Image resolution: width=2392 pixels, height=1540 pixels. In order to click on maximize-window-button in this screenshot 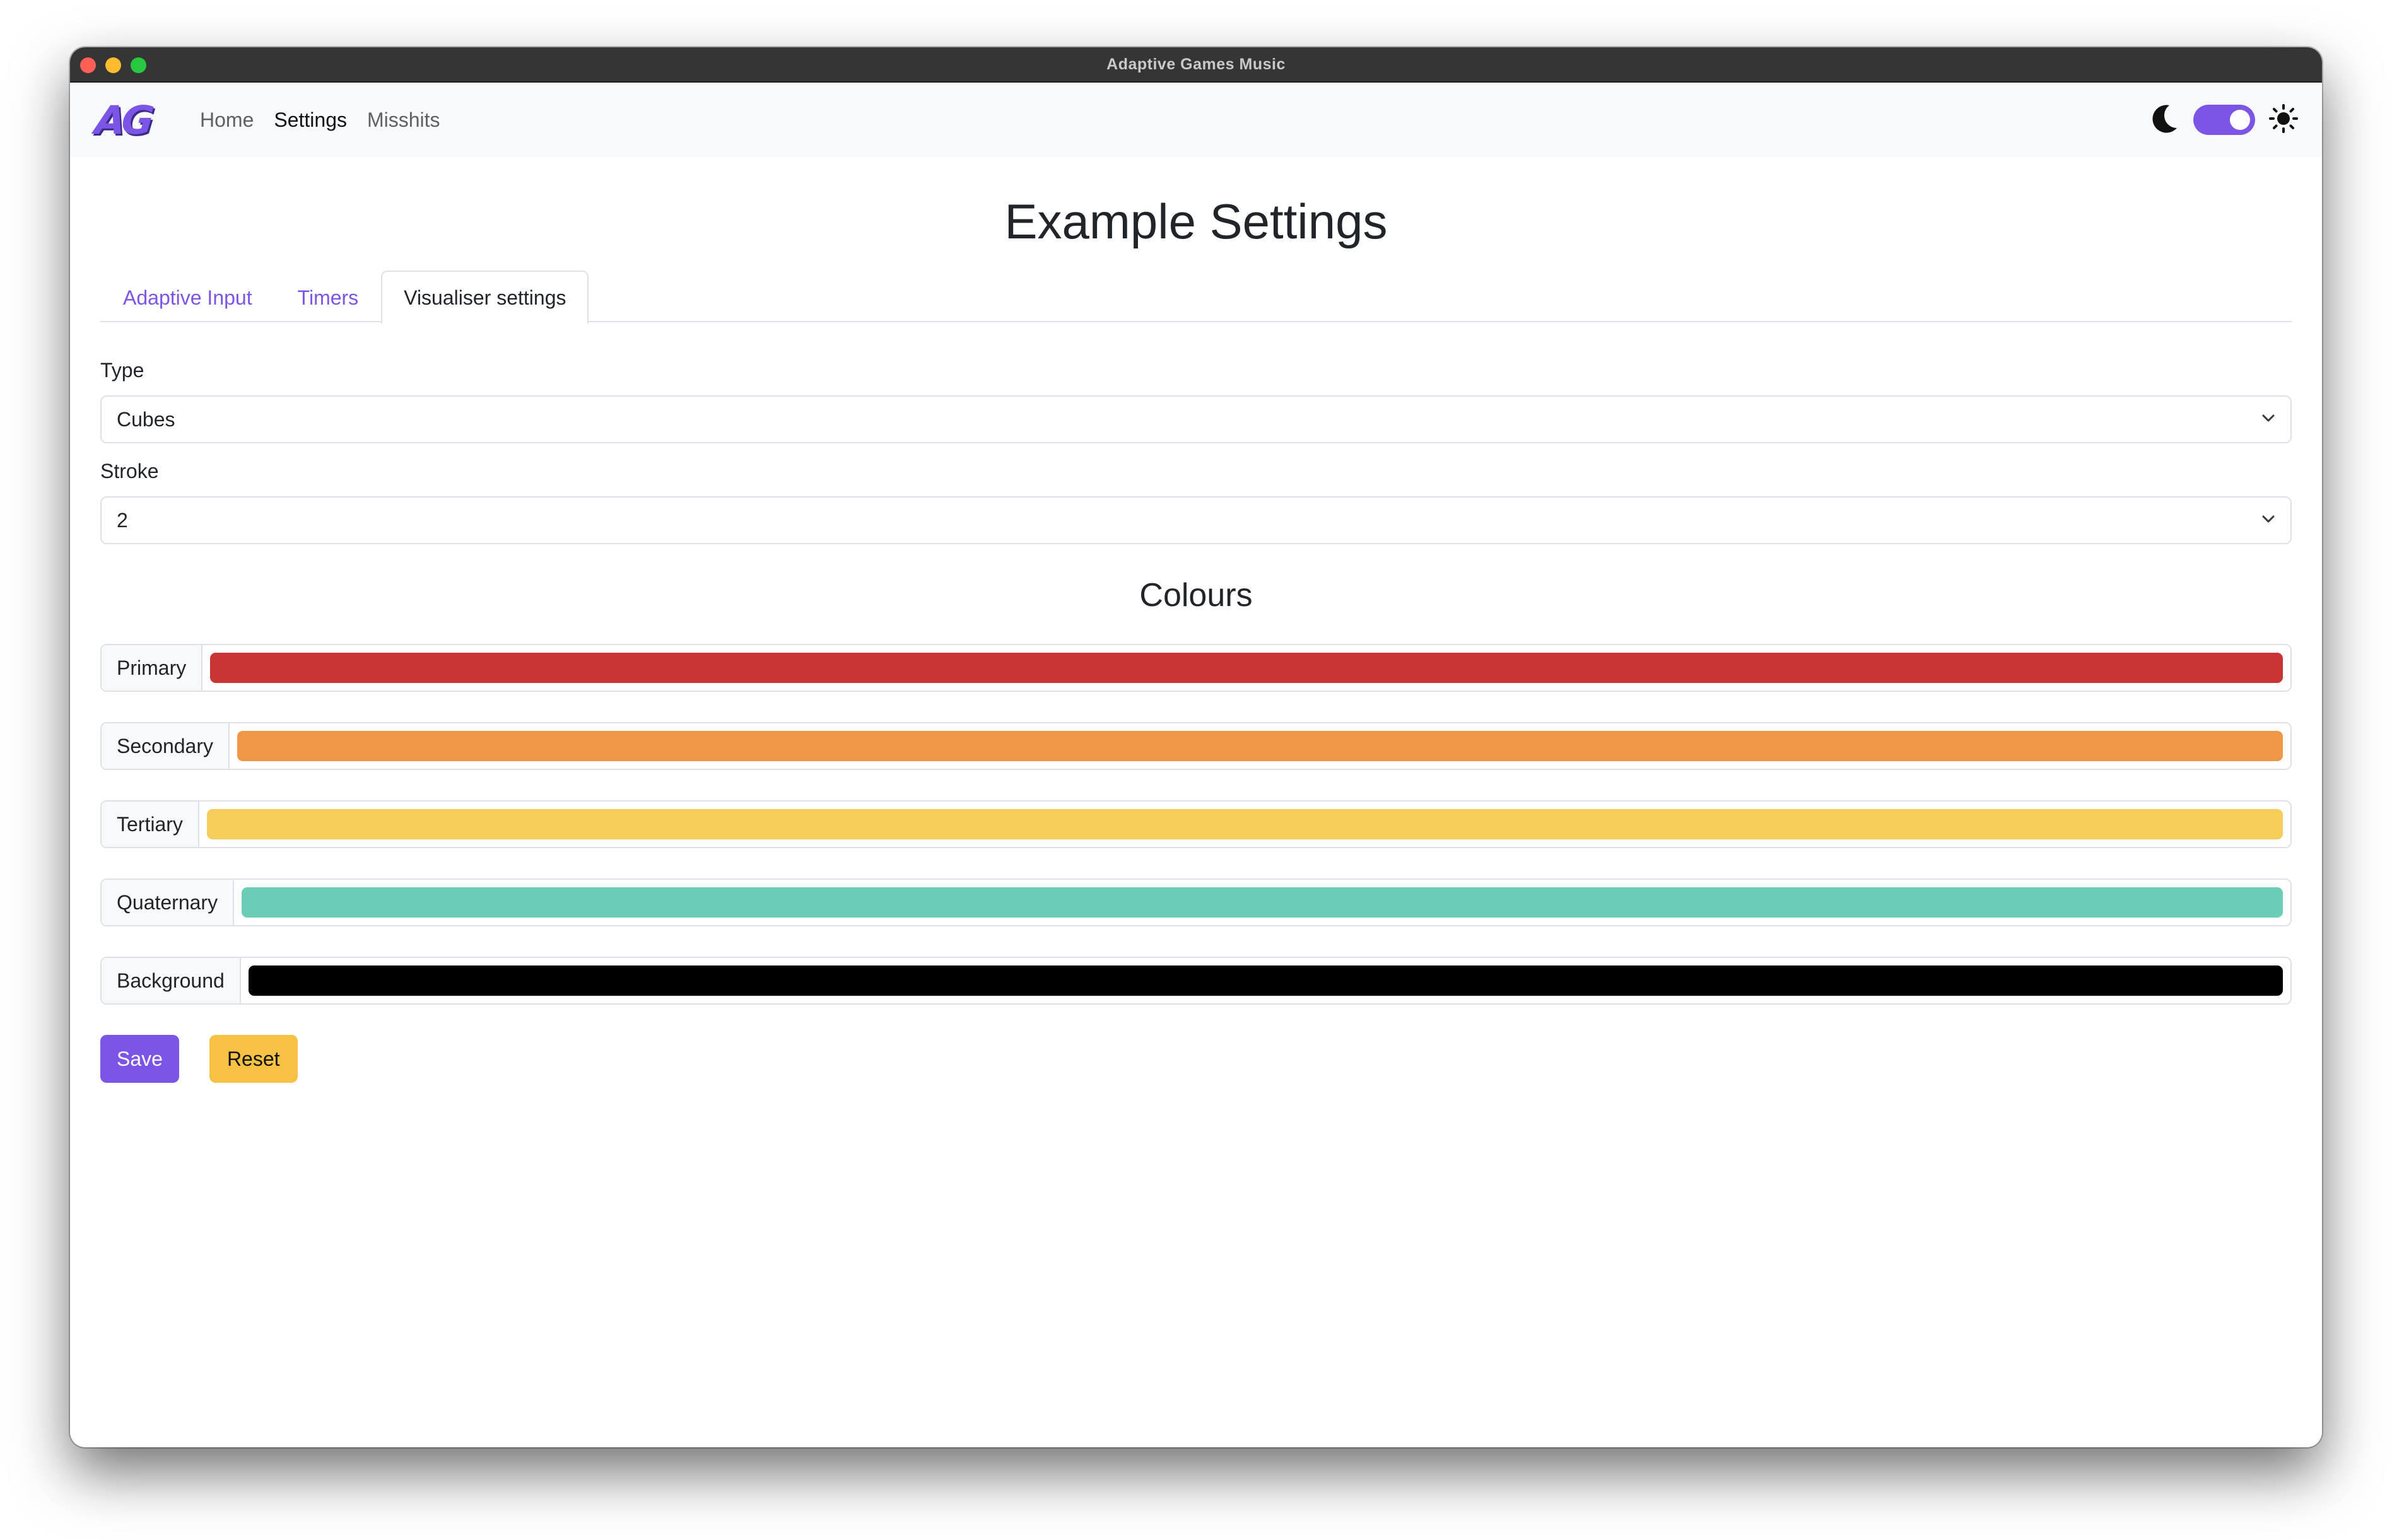, I will do `click(138, 65)`.